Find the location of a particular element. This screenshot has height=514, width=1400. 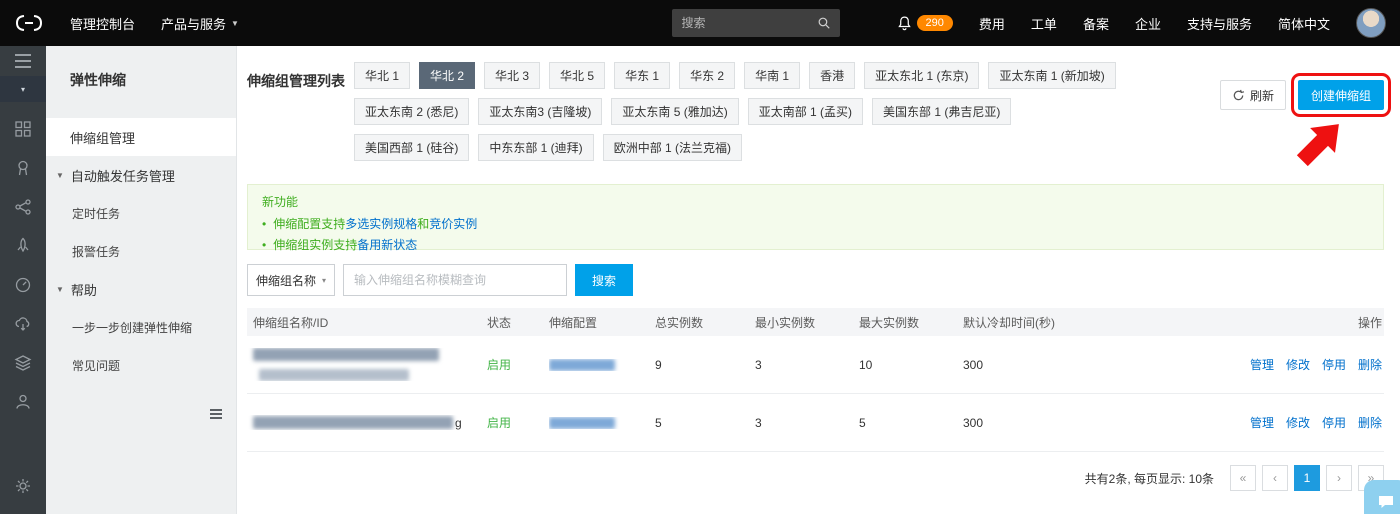

bell-icon is located at coordinates (904, 22).